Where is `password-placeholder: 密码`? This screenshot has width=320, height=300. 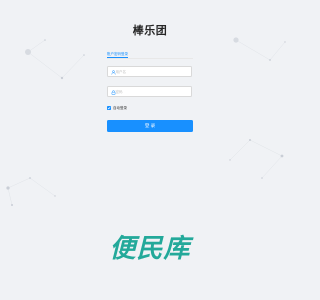
password-placeholder: 密码 is located at coordinates (119, 92).